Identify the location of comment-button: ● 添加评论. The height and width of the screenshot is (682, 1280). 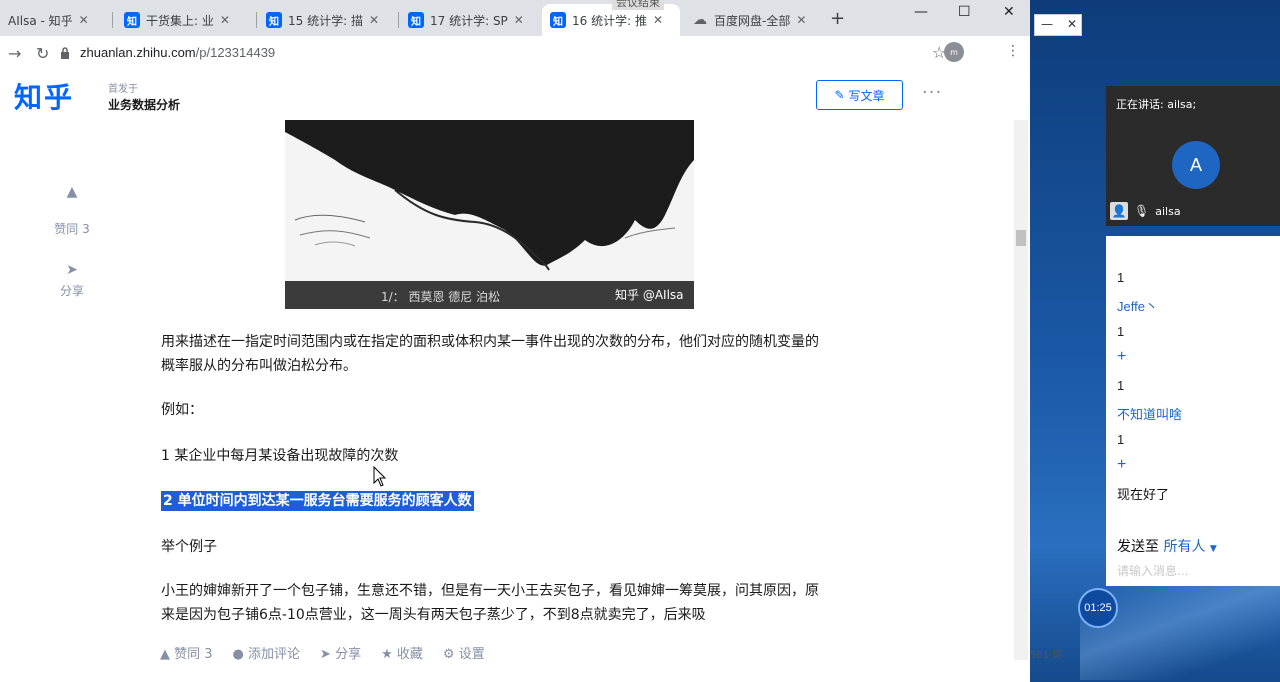
(267, 652).